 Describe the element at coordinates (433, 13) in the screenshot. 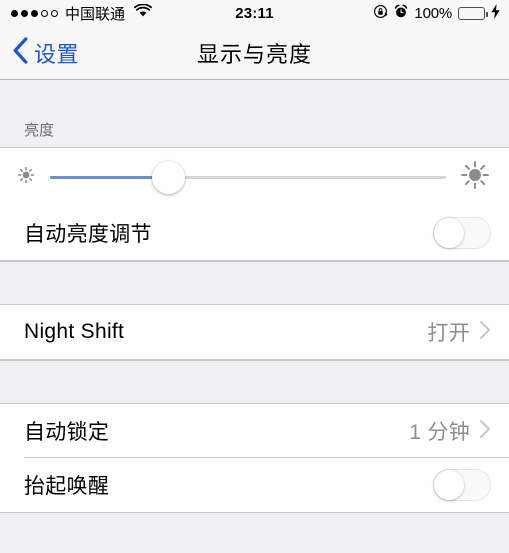

I see `battery-percentage: 100%` at that location.